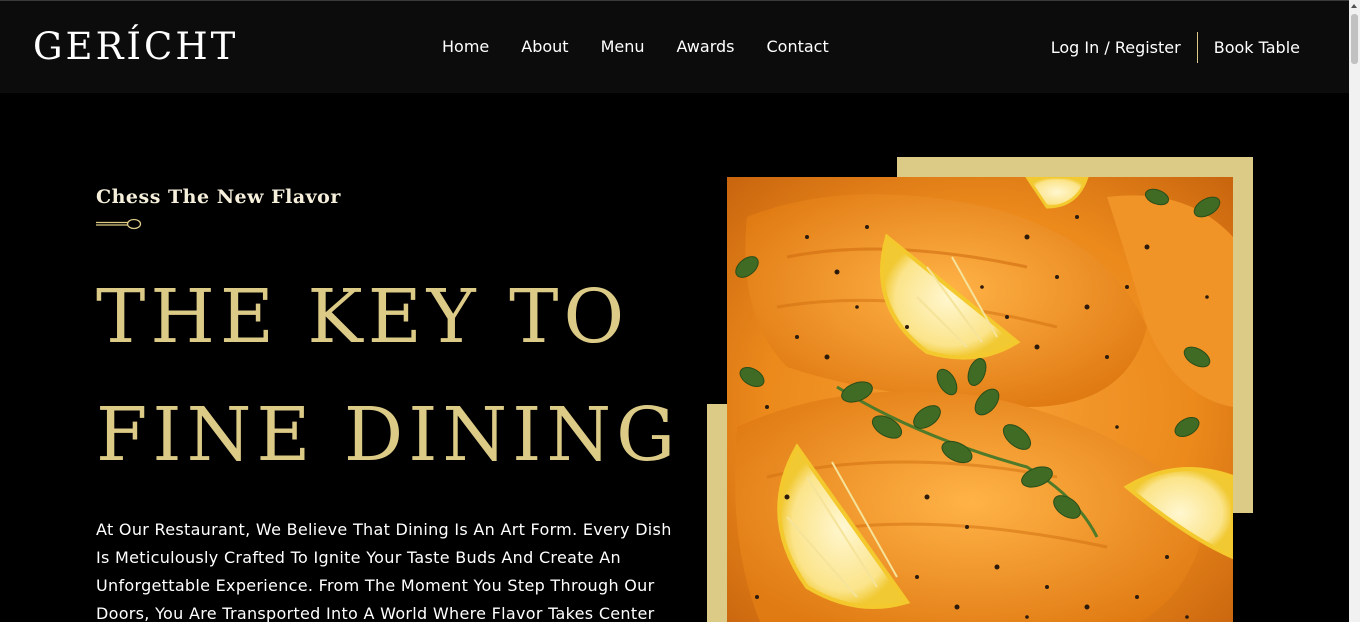  Describe the element at coordinates (363, 317) in the screenshot. I see `headline-line-1: THE KEY TO` at that location.